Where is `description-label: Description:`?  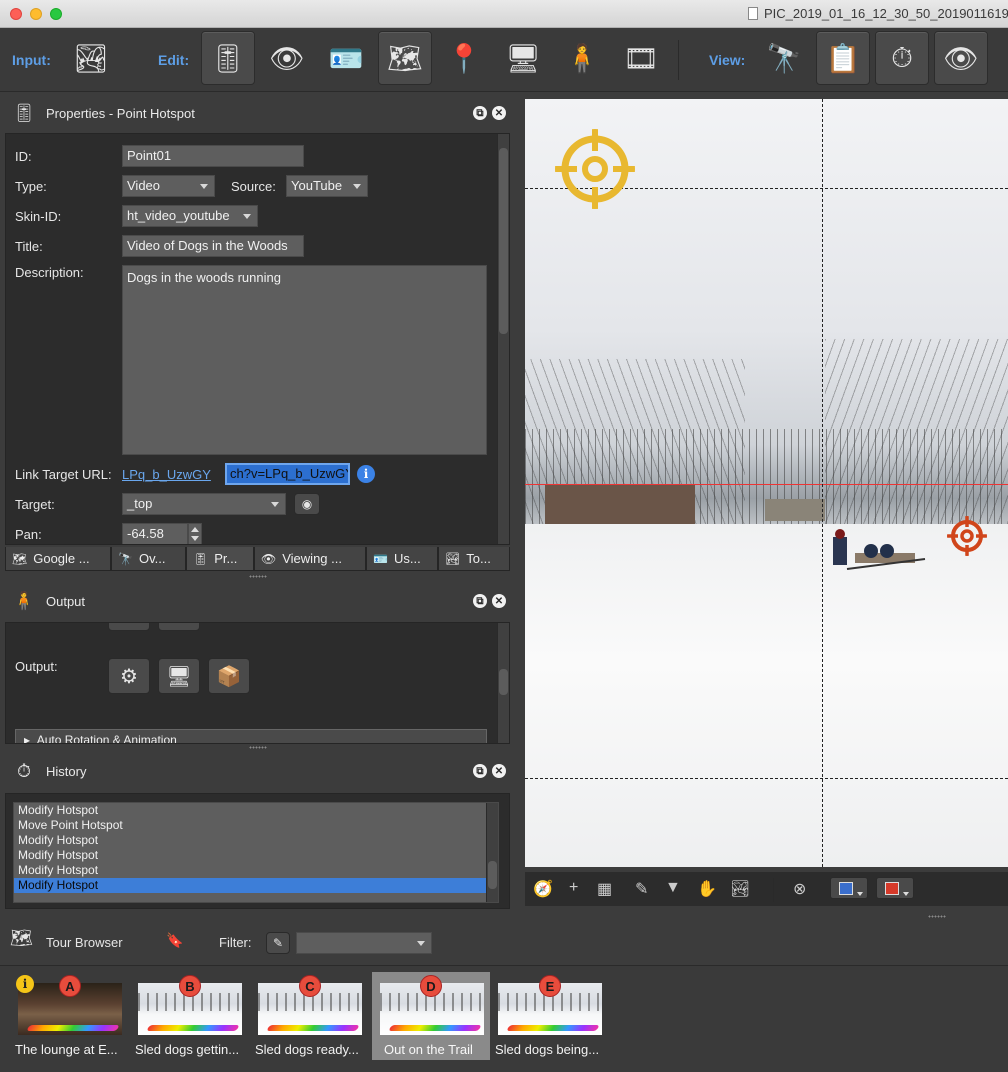 description-label: Description: is located at coordinates (49, 272).